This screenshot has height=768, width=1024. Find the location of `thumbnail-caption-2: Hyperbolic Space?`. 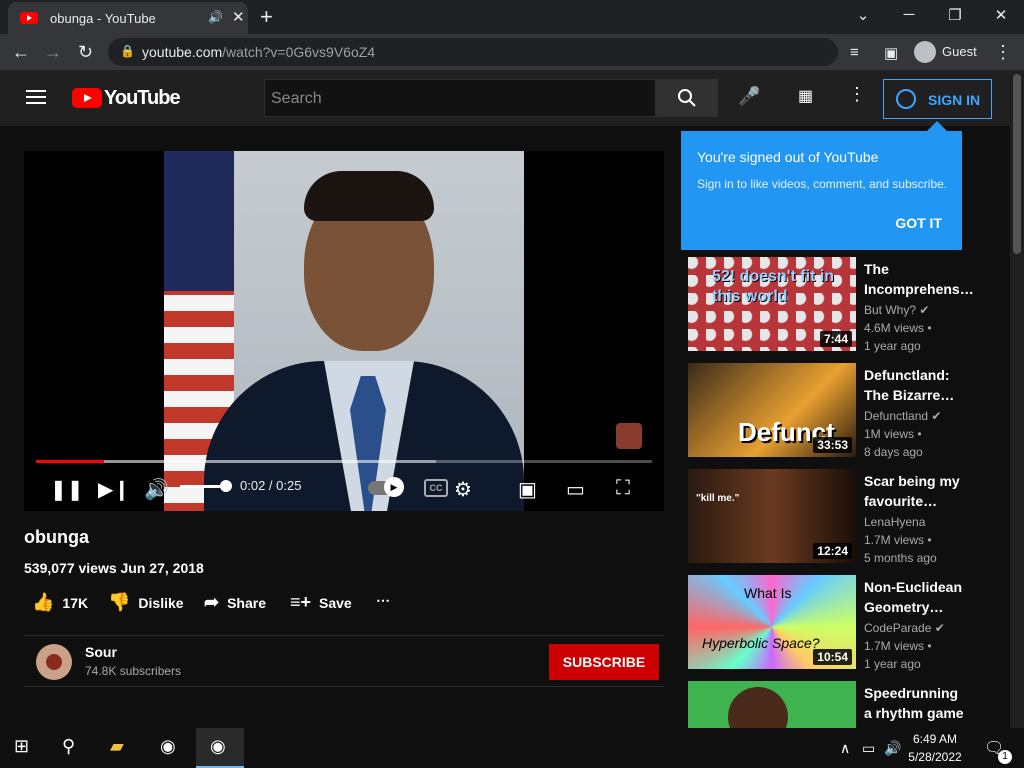

thumbnail-caption-2: Hyperbolic Space? is located at coordinates (761, 643).